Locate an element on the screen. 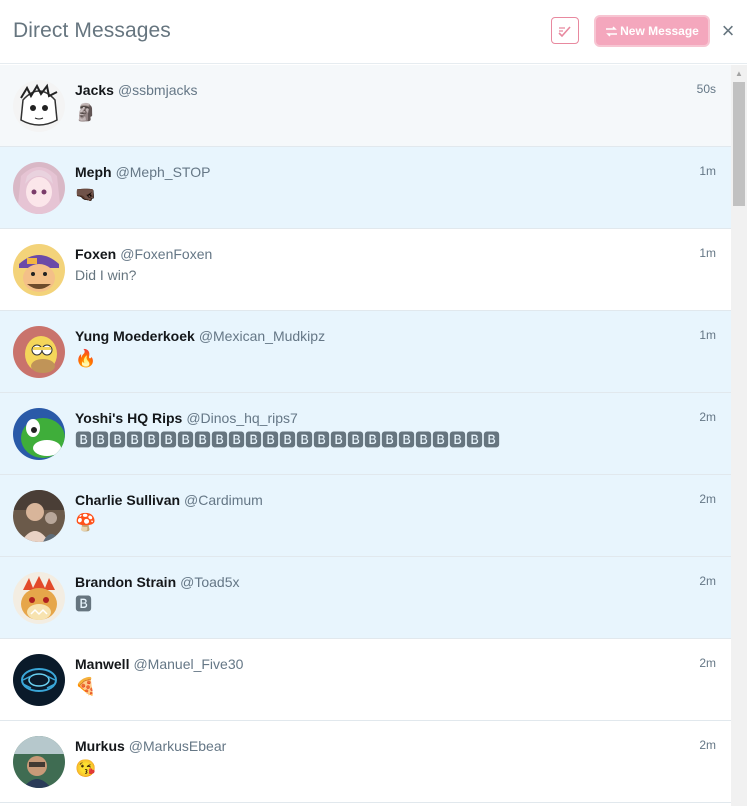 The width and height of the screenshot is (747, 806). check-icon is located at coordinates (564, 31).